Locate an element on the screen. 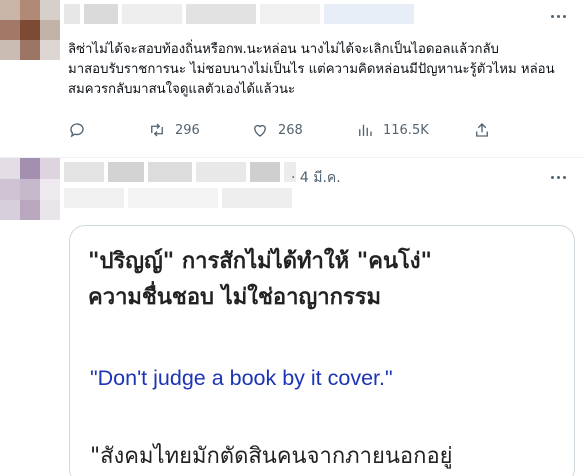 The image size is (585, 476). card-body-text: "สังคมไทยมักตัดสินคนจากภายนอกอยู่ is located at coordinates (271, 456).